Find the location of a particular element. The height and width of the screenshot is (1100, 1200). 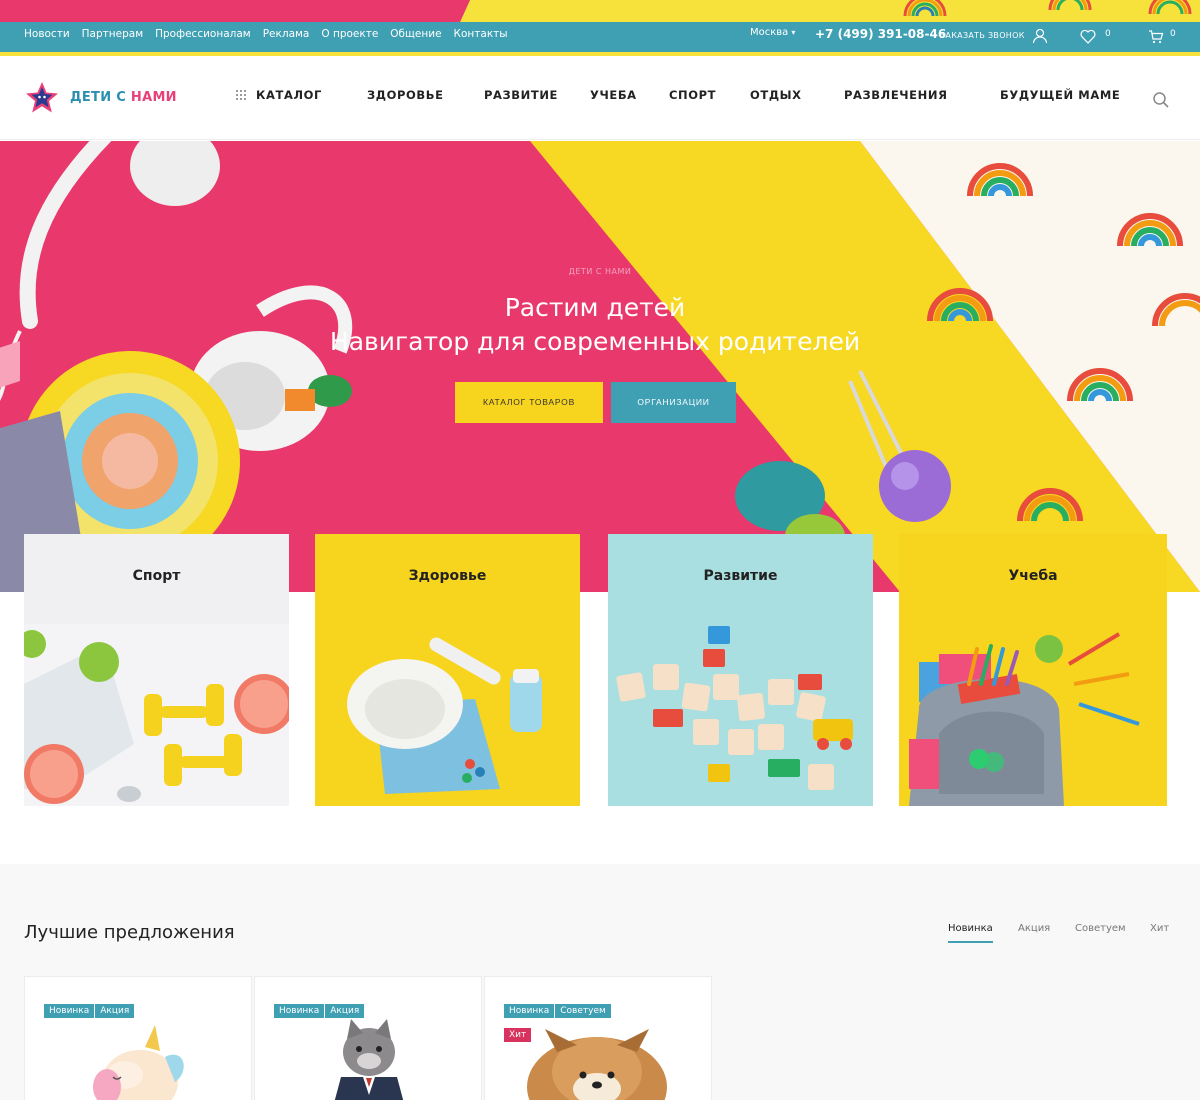

product-image-unicorn is located at coordinates (138, 1062).